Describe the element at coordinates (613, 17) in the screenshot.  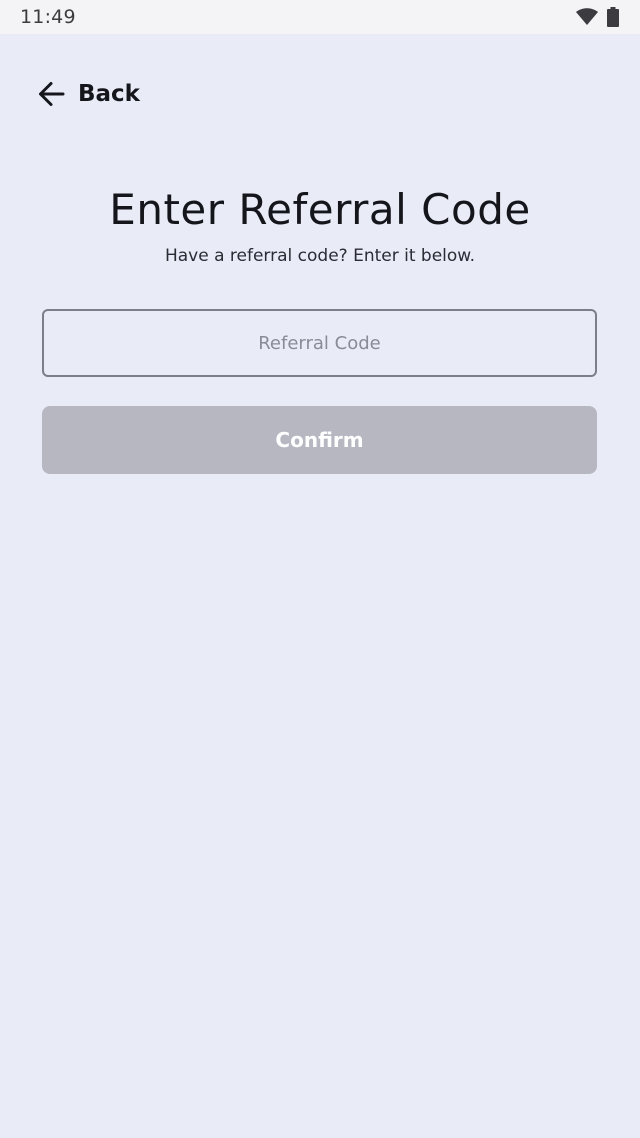
I see `battery-icon` at that location.